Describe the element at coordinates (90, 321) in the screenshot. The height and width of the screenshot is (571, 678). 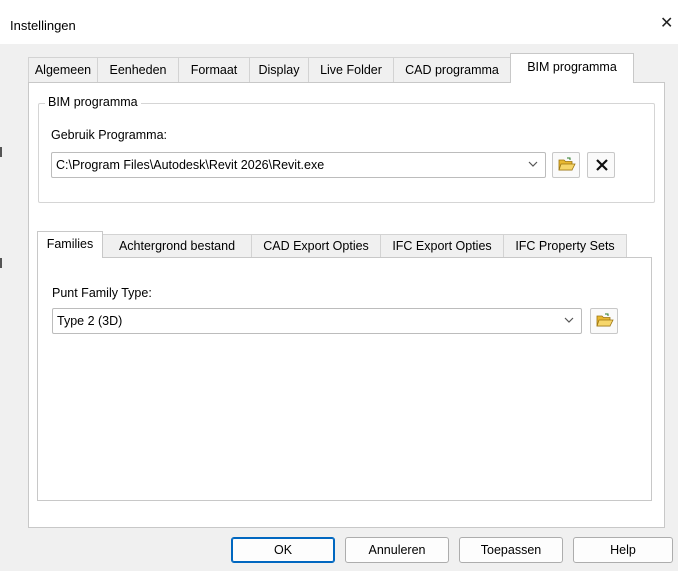
I see `punt-family-type-value: Type 2 (3D)` at that location.